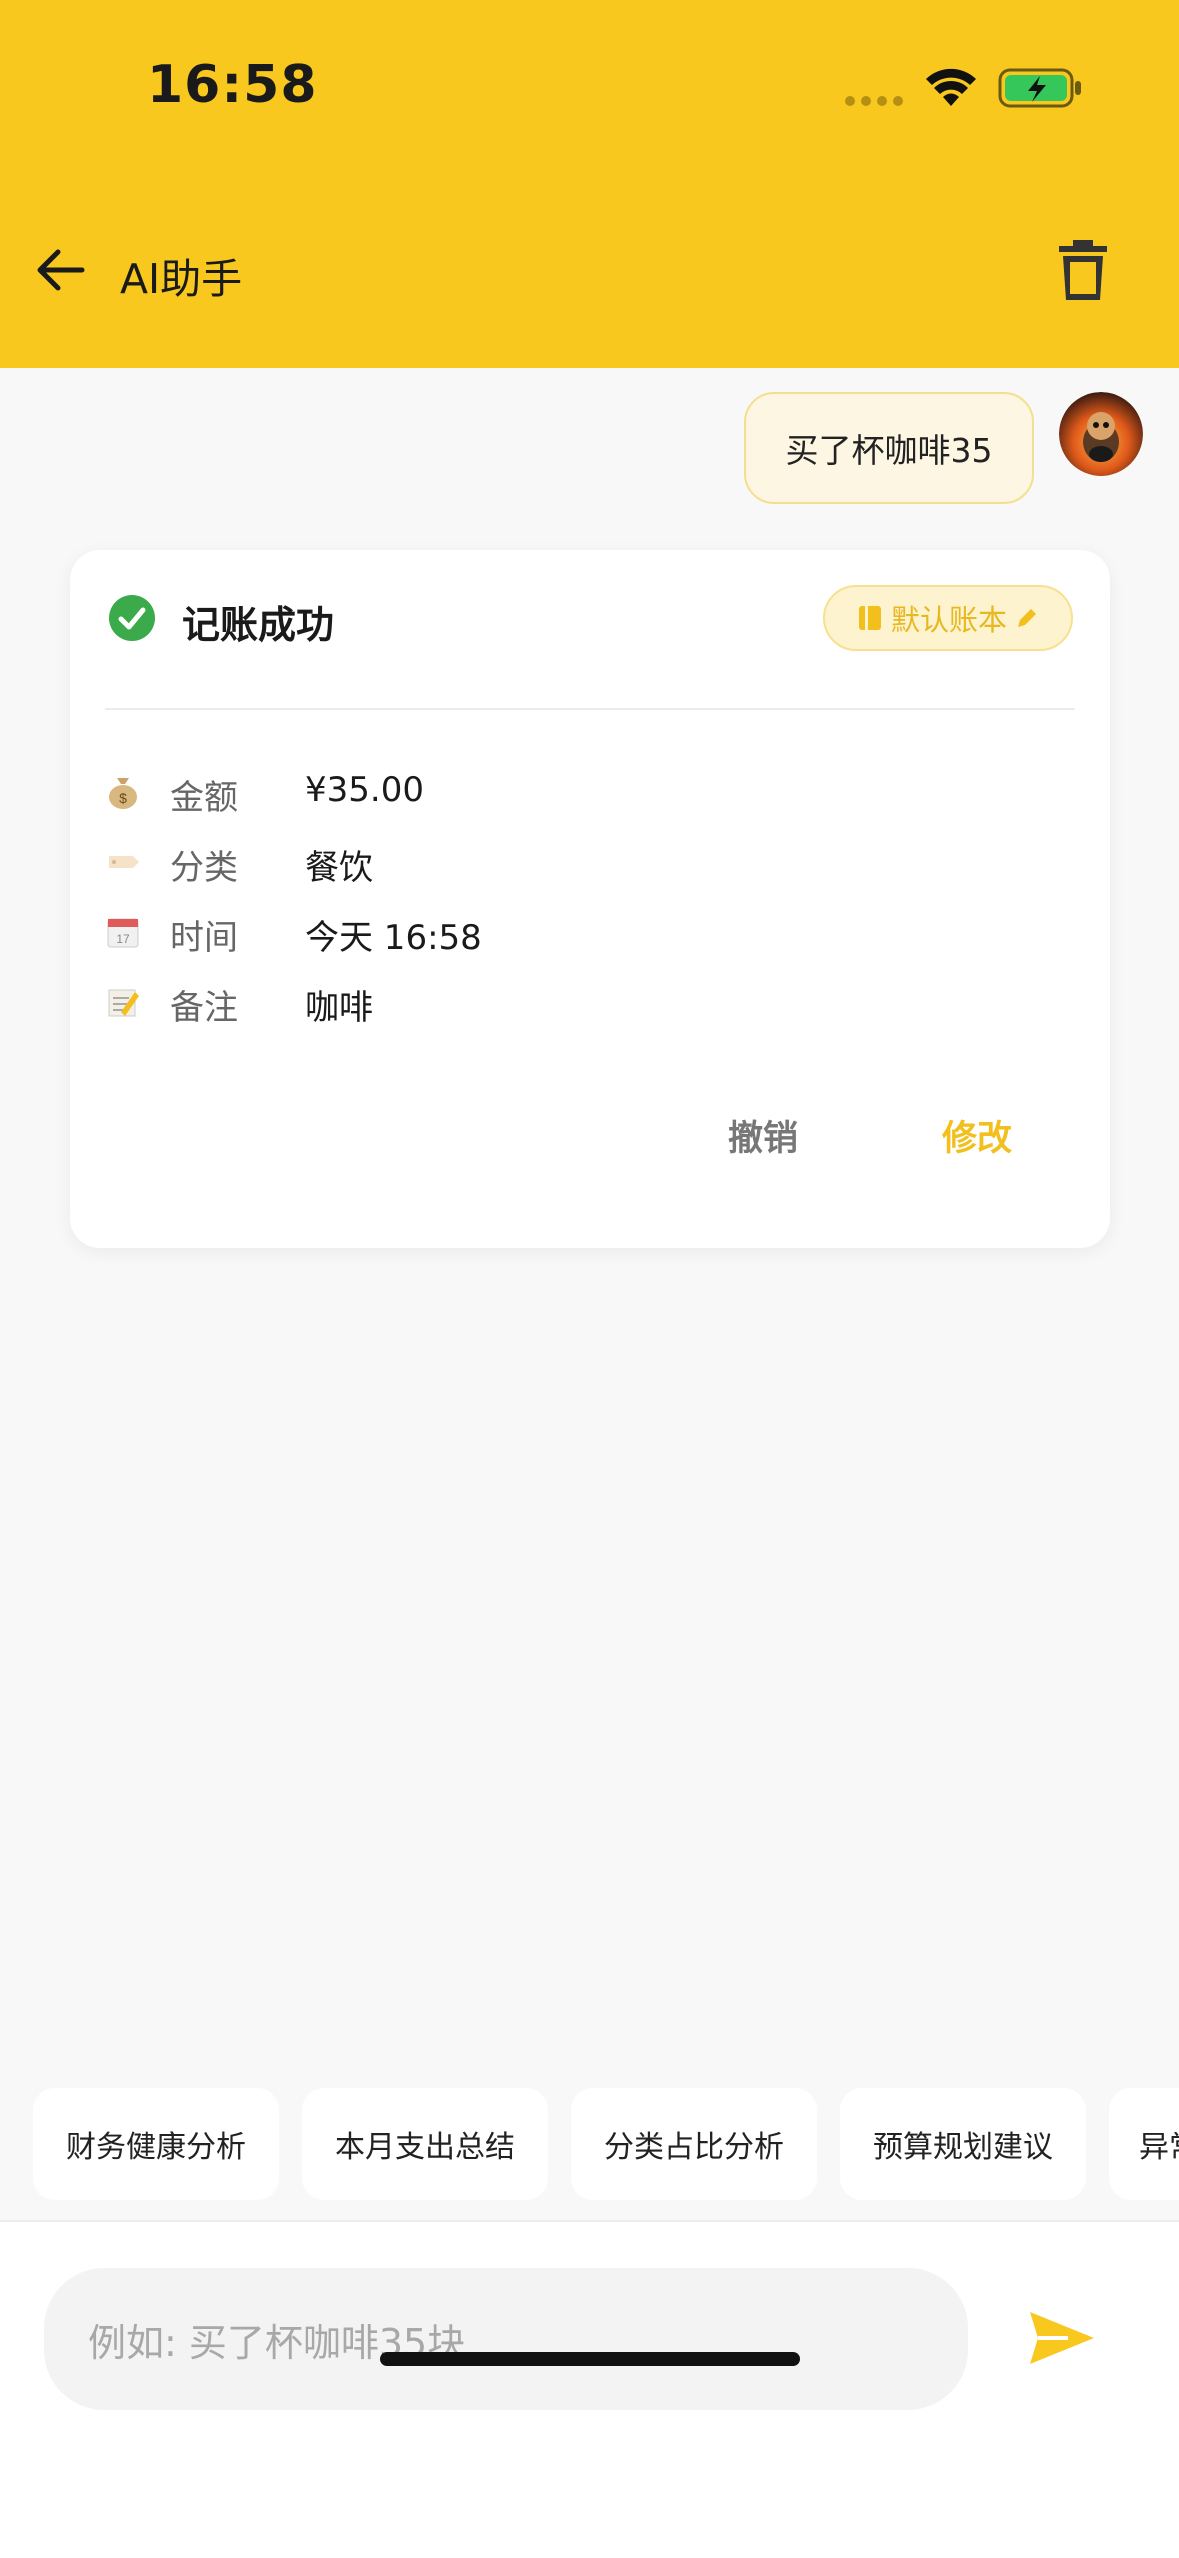 The height and width of the screenshot is (2558, 1179). Describe the element at coordinates (963, 2144) in the screenshot. I see `quick-action-chip: 预算规划建议` at that location.